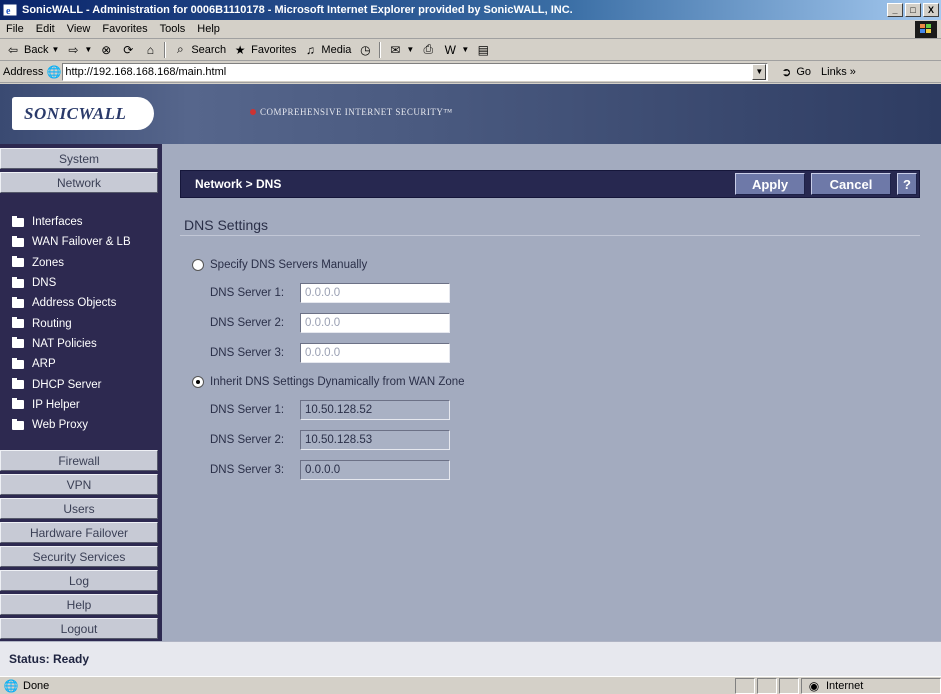 Image resolution: width=941 pixels, height=694 pixels. Describe the element at coordinates (81, 344) in the screenshot. I see `subnav-nat-policies: NAT Policies` at that location.